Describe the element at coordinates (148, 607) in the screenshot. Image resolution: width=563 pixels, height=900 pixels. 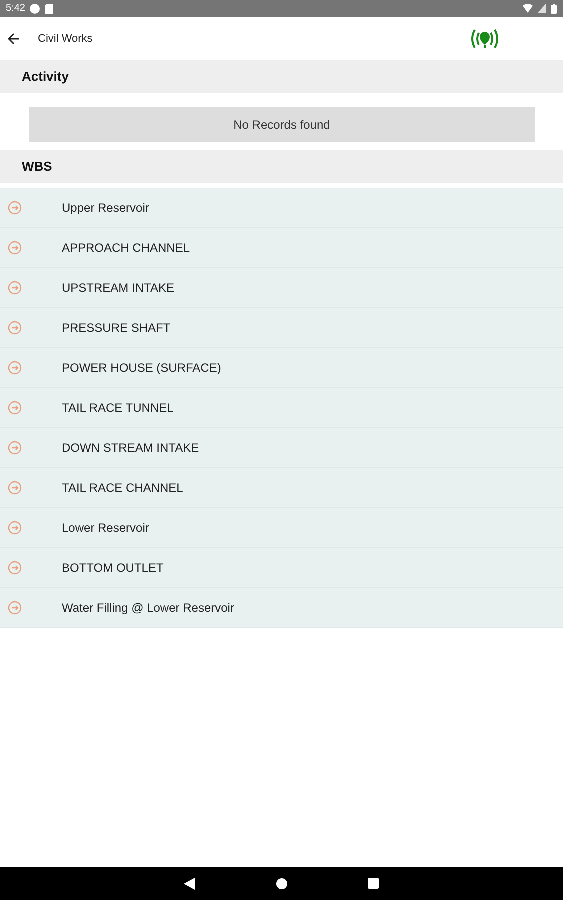
I see `list-item-label: Water Filling @ Lower Reservoir` at that location.